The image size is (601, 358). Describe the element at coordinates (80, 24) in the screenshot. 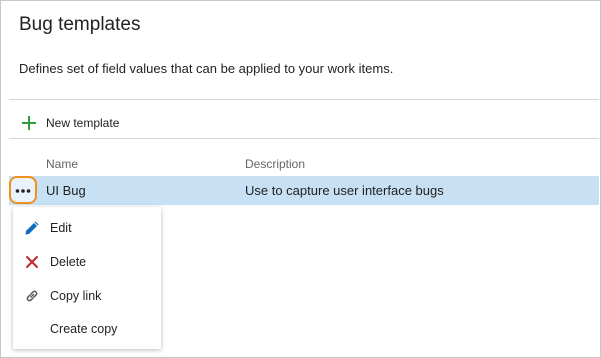

I see `page-title: Bug templates` at that location.